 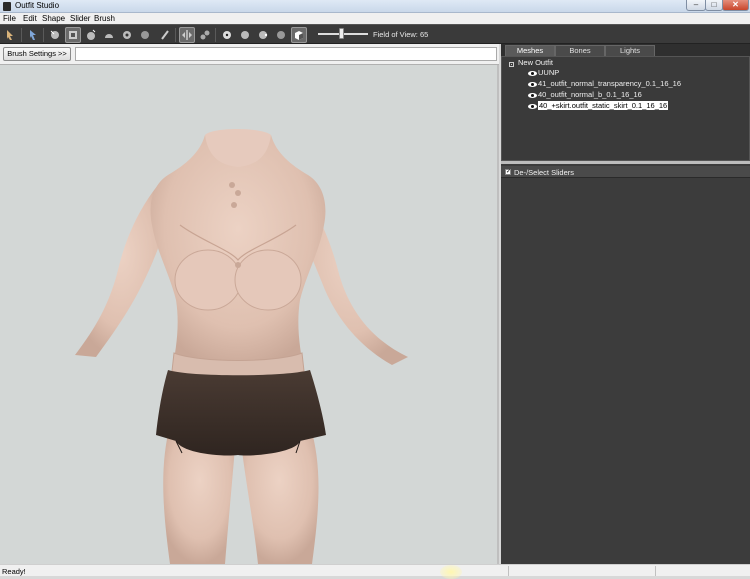 What do you see at coordinates (73, 35) in the screenshot?
I see `unmask-brush-icon` at bounding box center [73, 35].